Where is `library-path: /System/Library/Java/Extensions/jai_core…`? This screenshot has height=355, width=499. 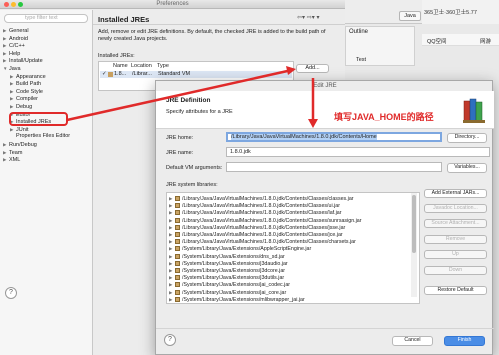 library-path: /System/Library/Java/Extensions/jai_core… is located at coordinates (234, 292).